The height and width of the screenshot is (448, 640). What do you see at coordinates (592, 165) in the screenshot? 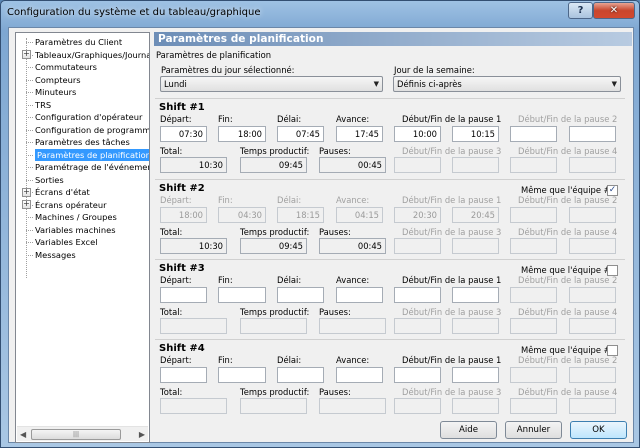
I see `pause4-end-input` at bounding box center [592, 165].